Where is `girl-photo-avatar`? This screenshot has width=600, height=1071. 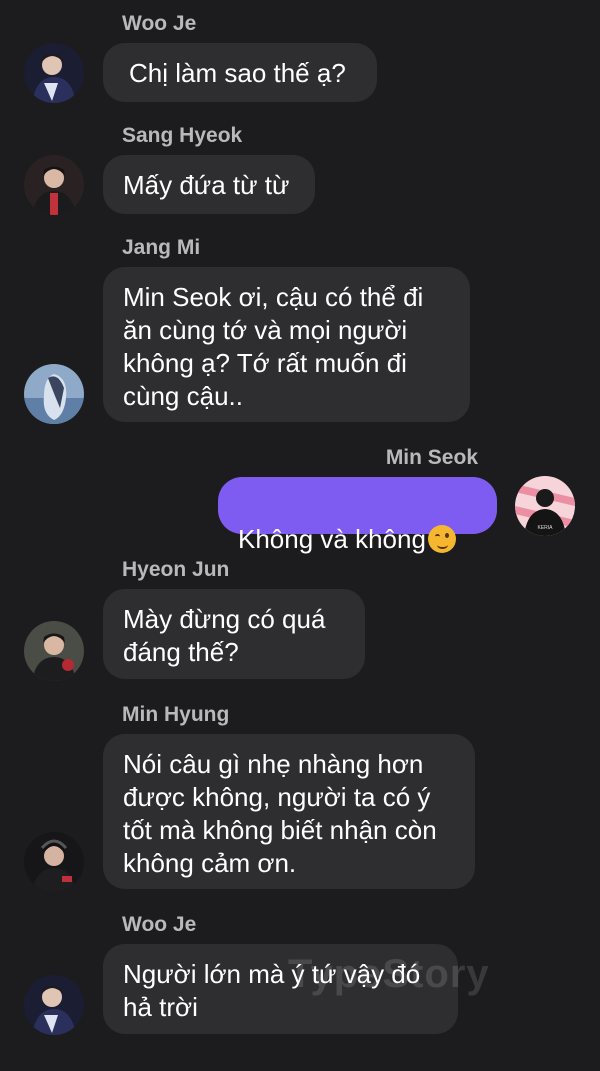 girl-photo-avatar is located at coordinates (54, 394).